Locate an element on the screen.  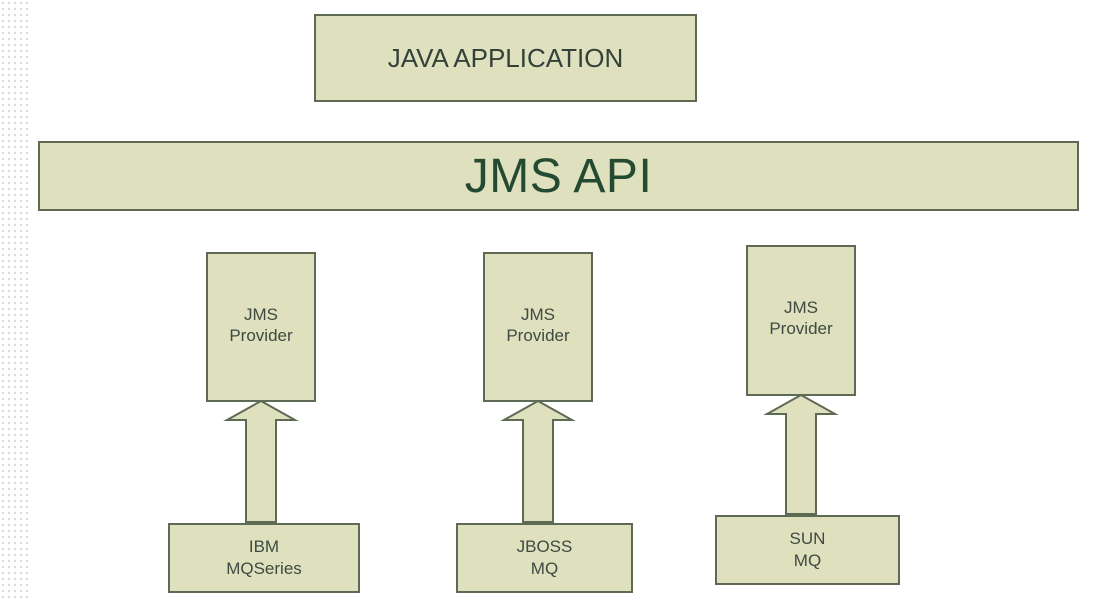
jms-provider-box-1: JMS Provider is located at coordinates (261, 327).